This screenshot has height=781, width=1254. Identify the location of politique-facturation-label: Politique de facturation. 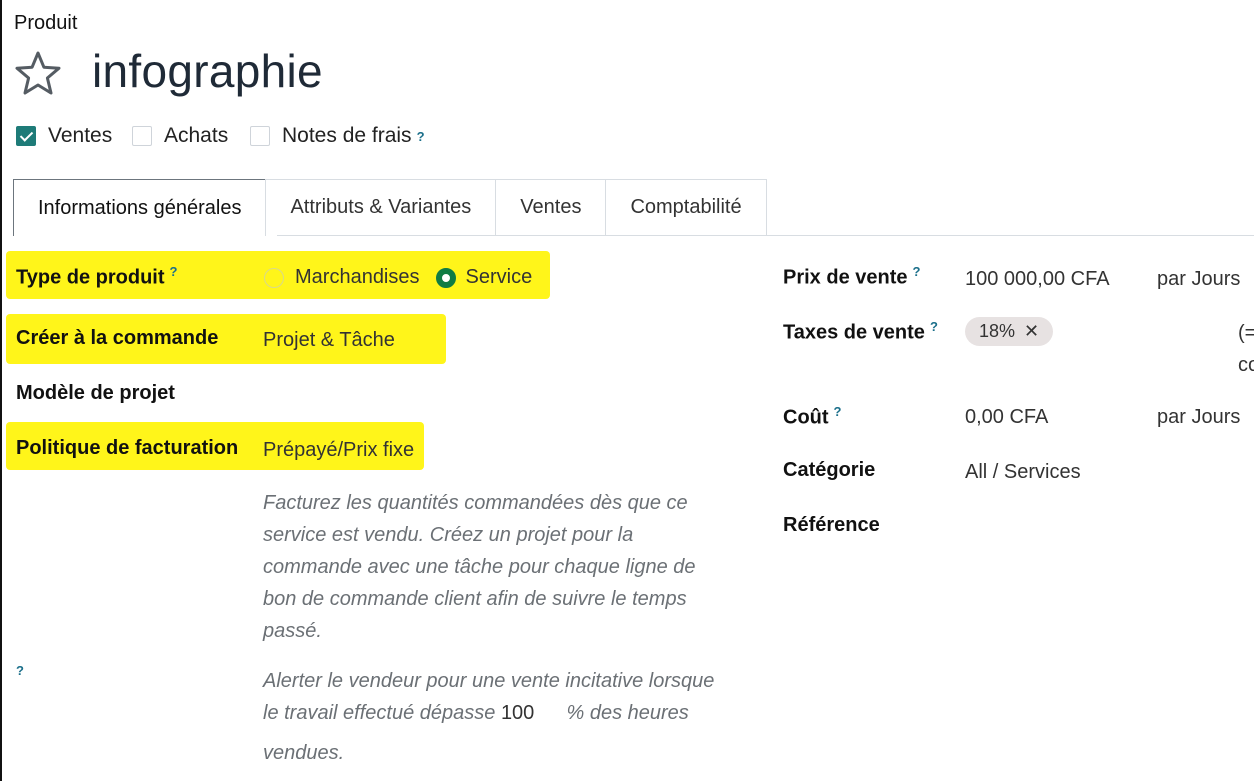
(127, 448).